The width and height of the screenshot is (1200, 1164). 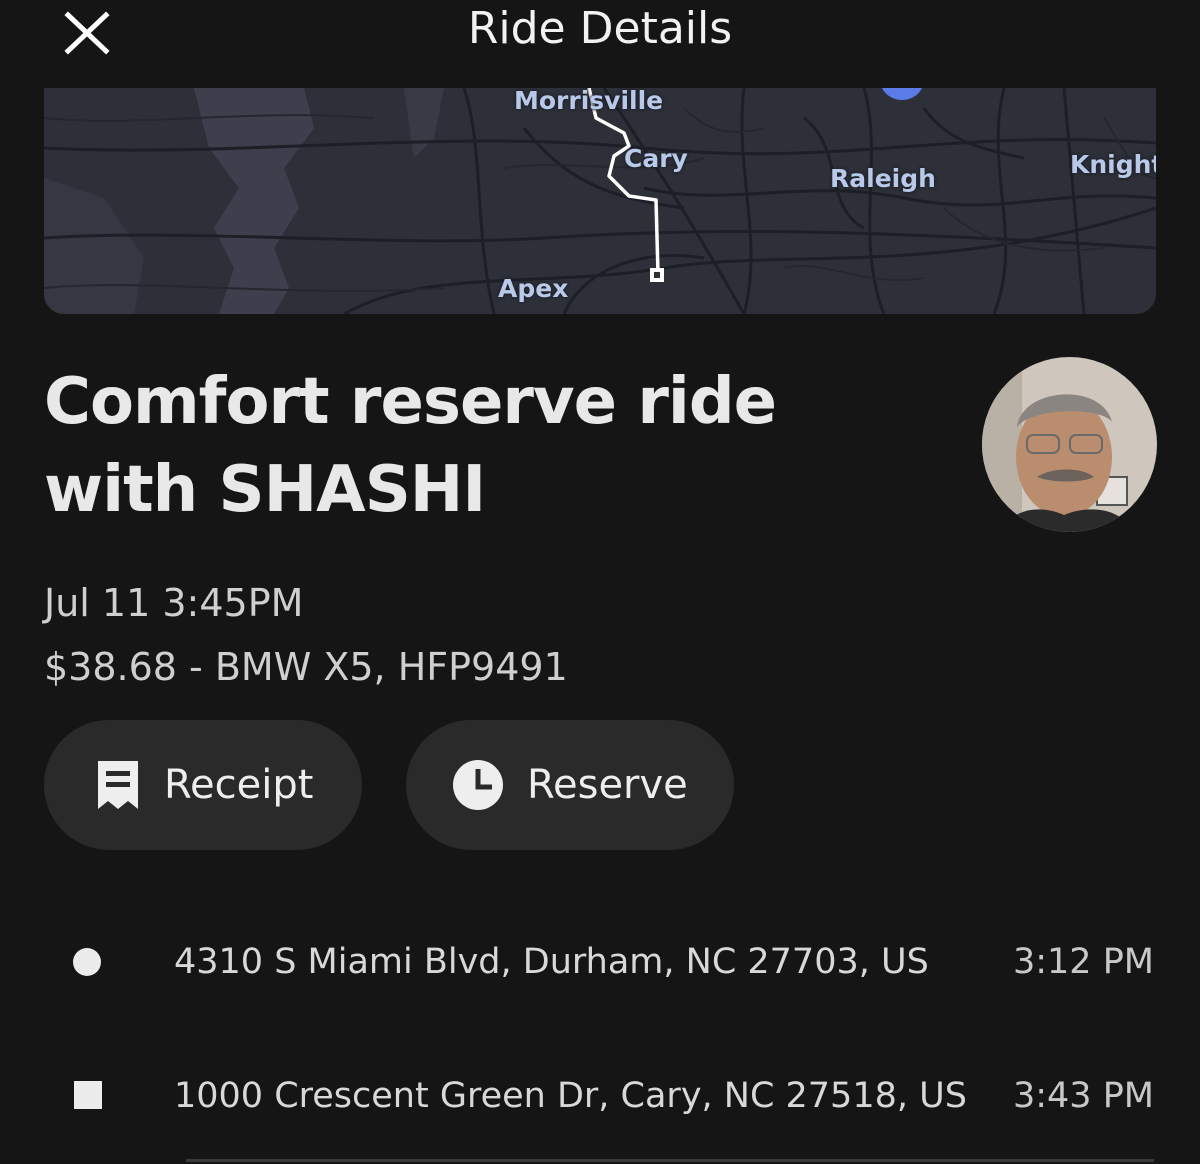 What do you see at coordinates (589, 101) in the screenshot?
I see `map-label-morrisville: Morrisville` at bounding box center [589, 101].